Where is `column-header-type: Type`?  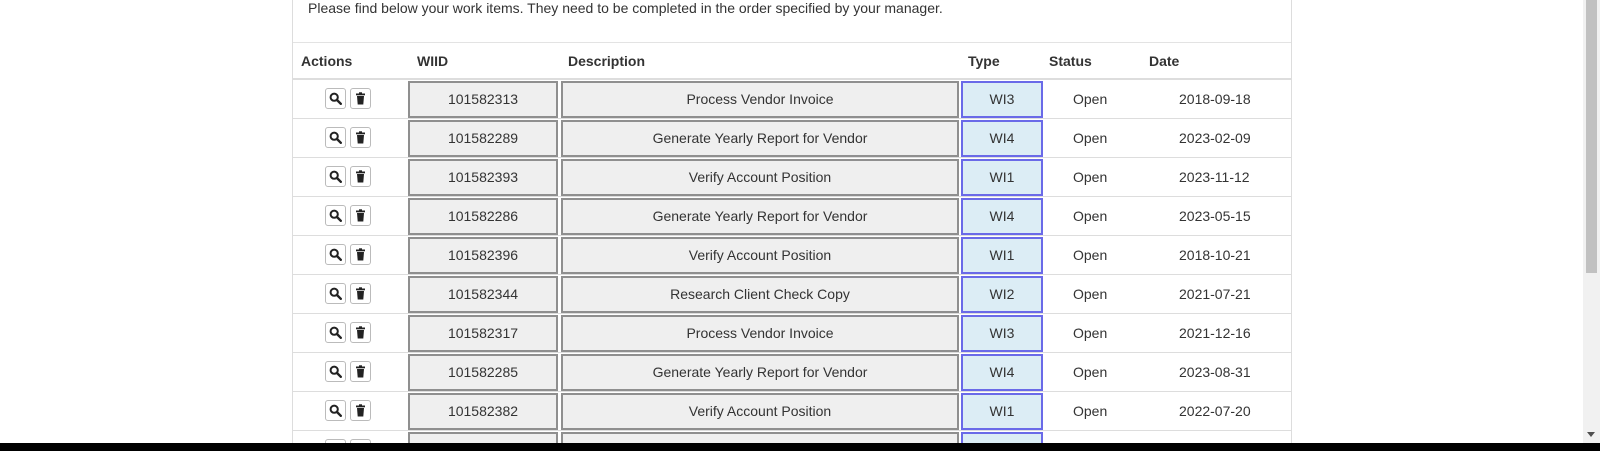 column-header-type: Type is located at coordinates (984, 61).